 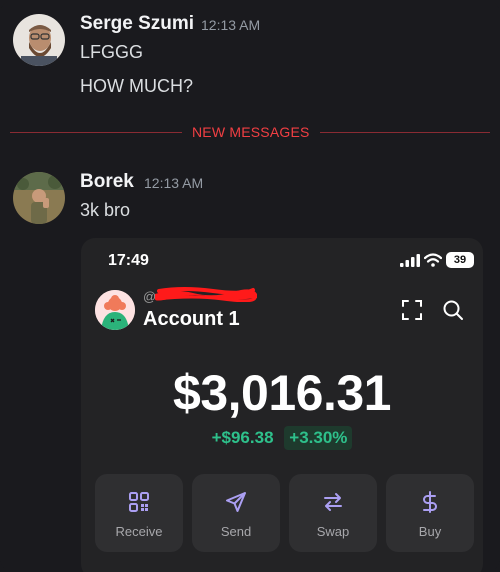 What do you see at coordinates (242, 437) in the screenshot?
I see `change-amount: +$96.38` at bounding box center [242, 437].